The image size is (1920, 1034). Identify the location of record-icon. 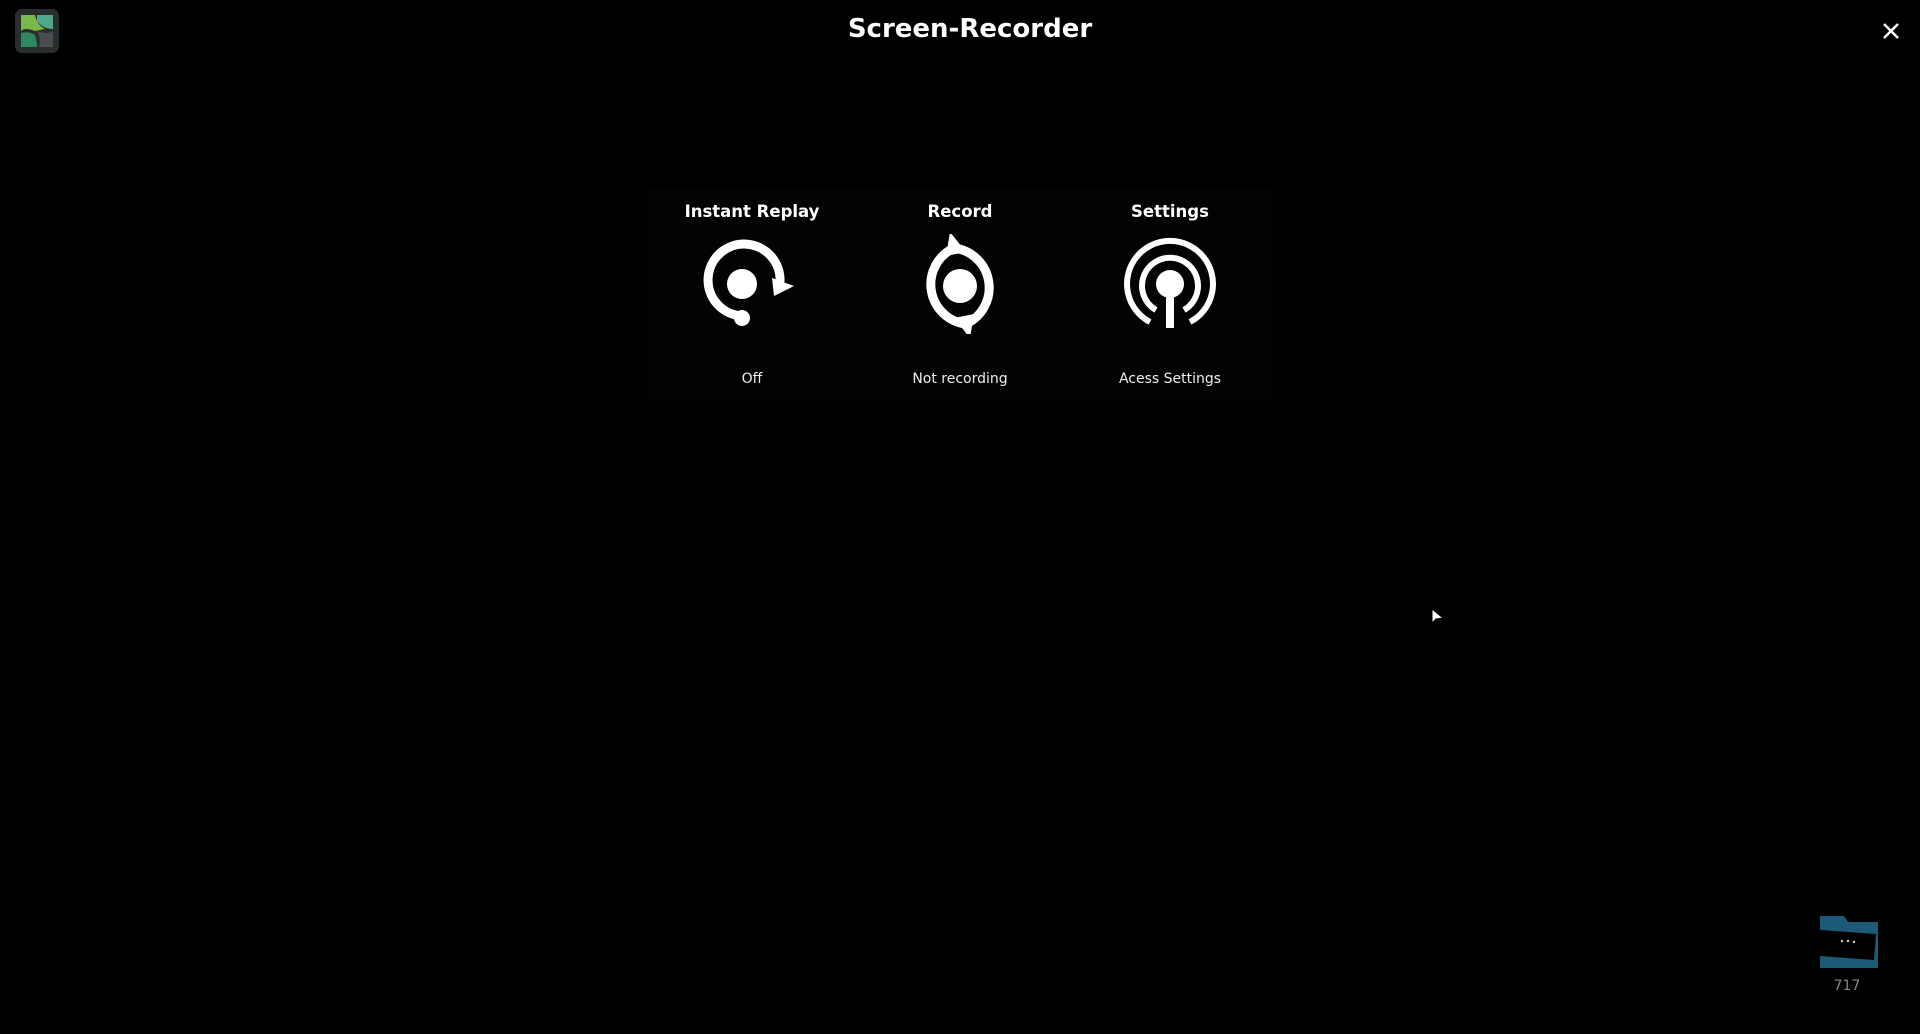
(960, 284).